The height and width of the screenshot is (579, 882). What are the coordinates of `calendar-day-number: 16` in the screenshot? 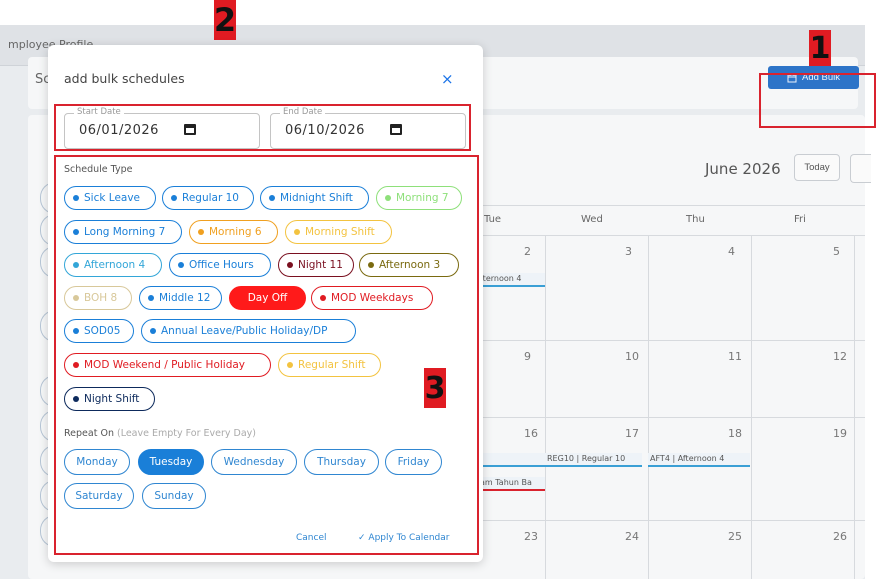 It's located at (531, 433).